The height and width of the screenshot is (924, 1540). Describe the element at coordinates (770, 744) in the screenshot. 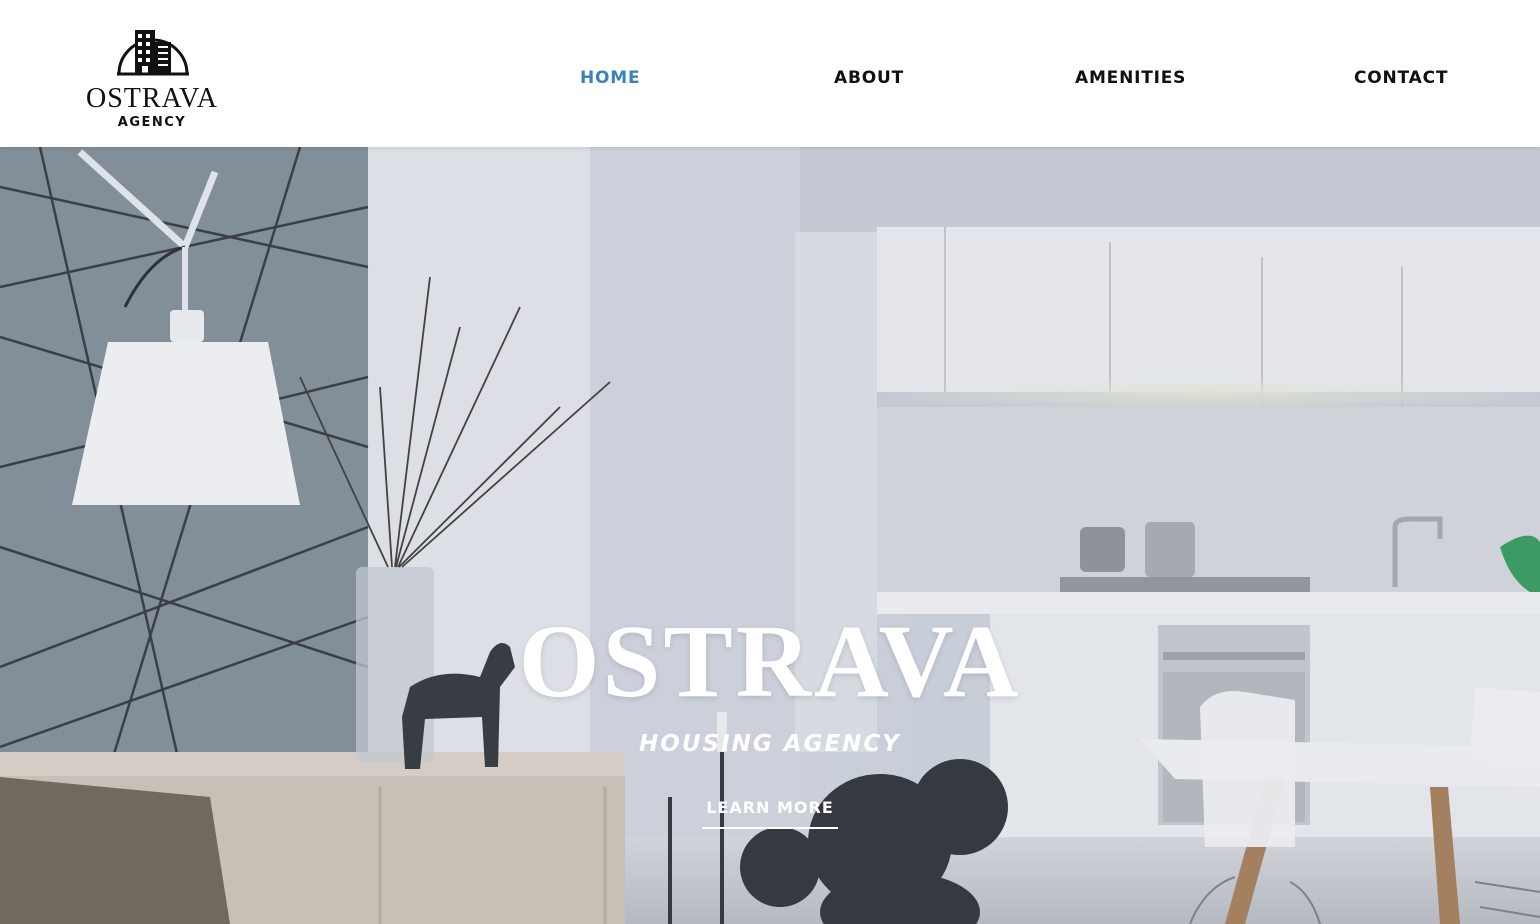

I see `hero-subtitle: HOUSING AGENCY` at that location.